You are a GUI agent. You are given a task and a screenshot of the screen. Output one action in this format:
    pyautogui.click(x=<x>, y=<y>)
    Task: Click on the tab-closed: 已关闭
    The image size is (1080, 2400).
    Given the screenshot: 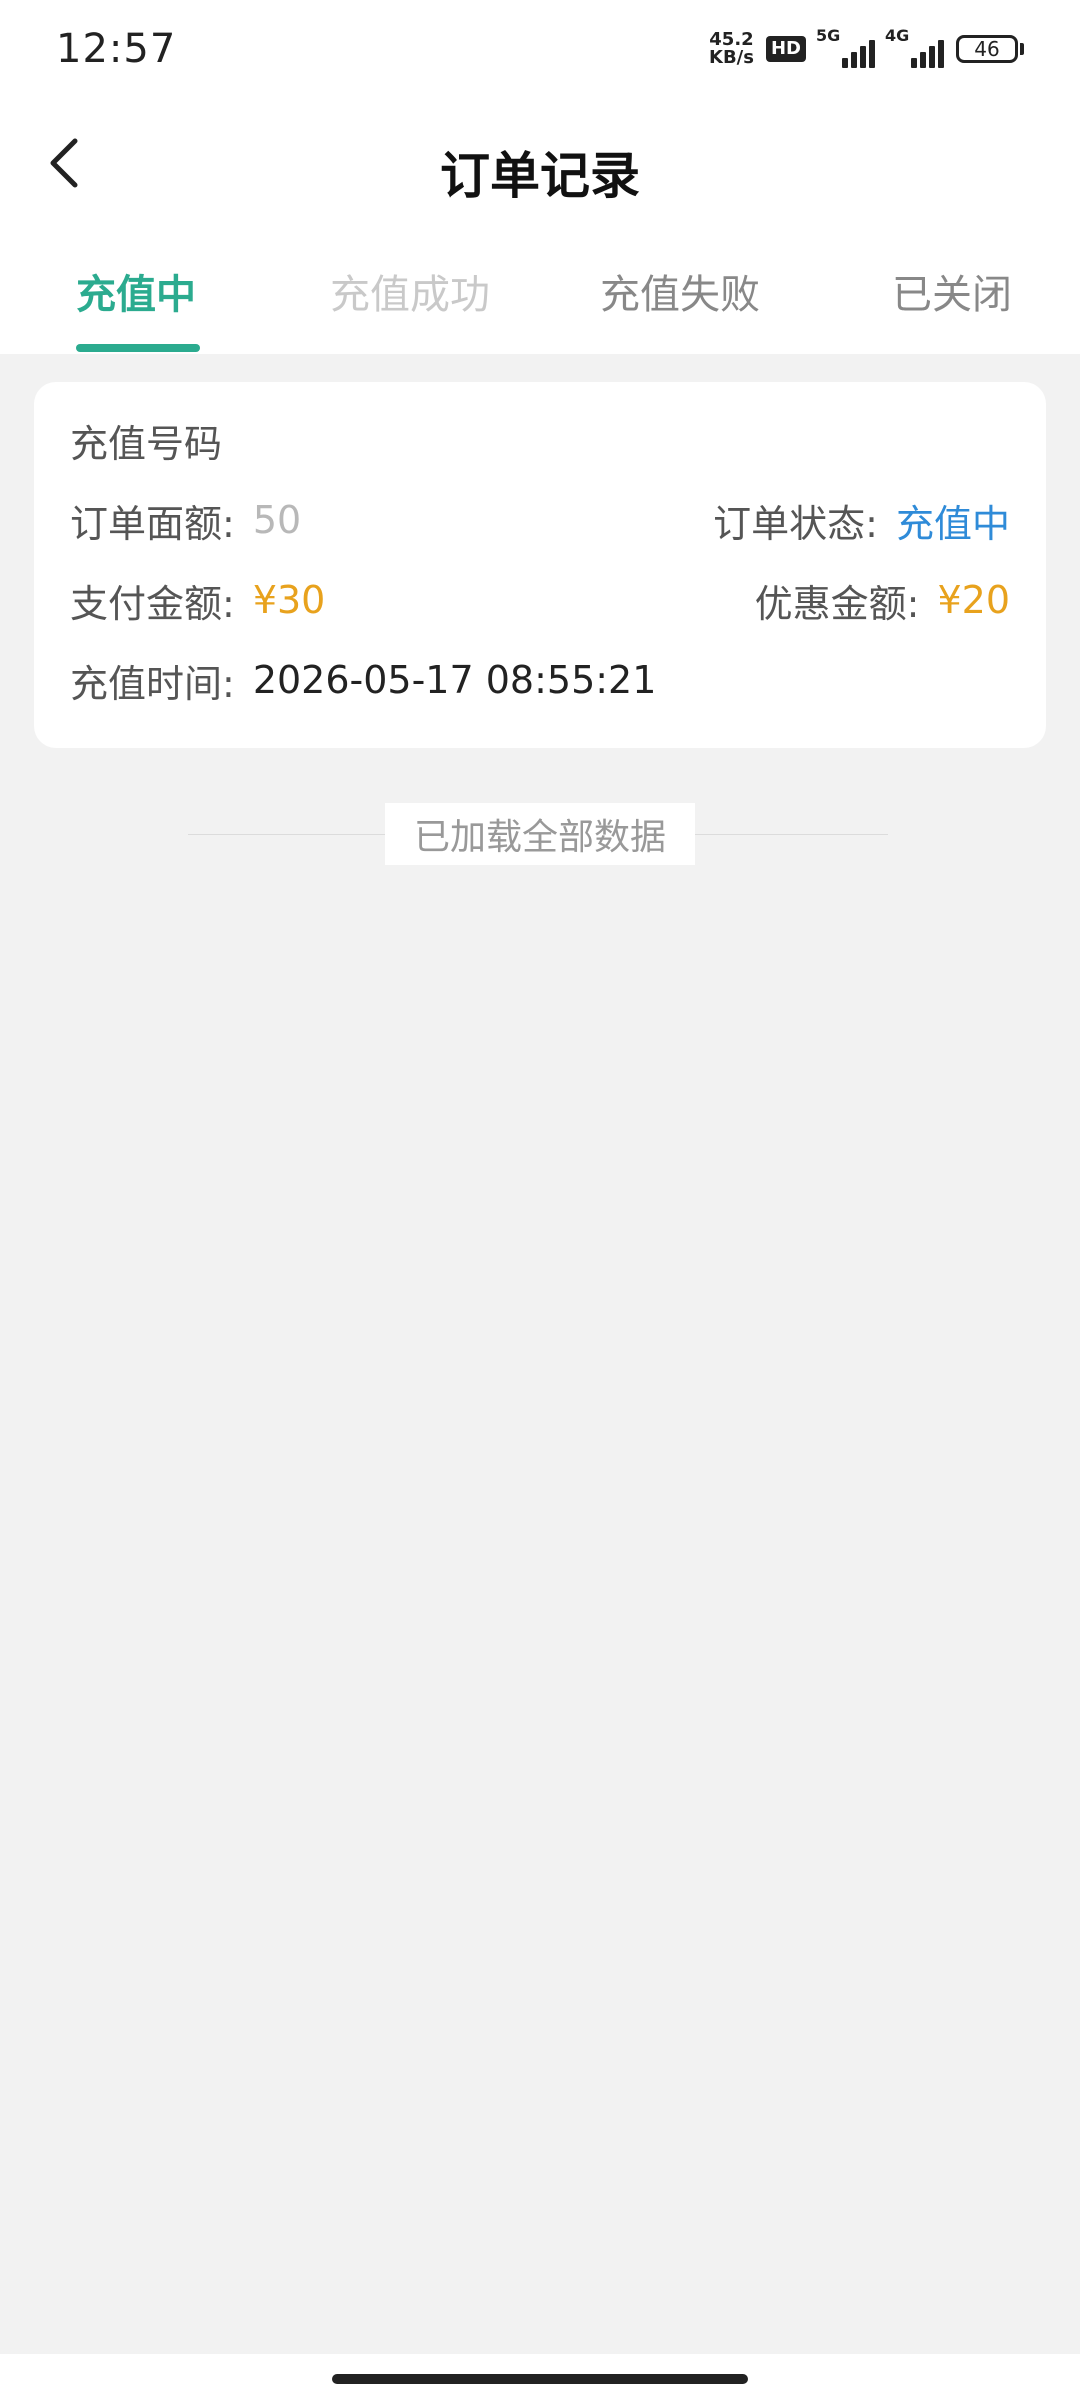 What is the action you would take?
    pyautogui.click(x=952, y=291)
    